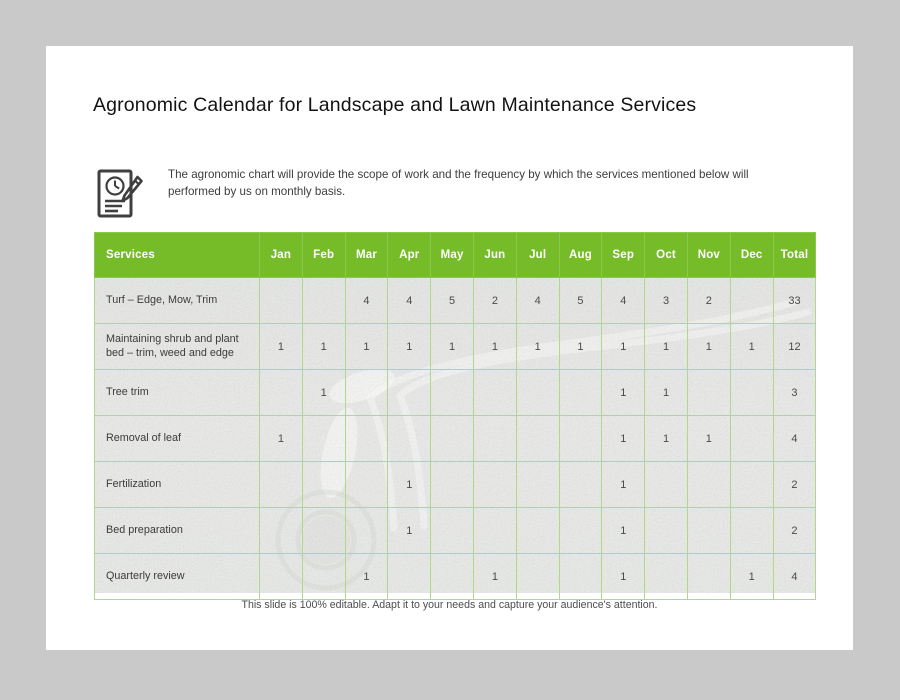  I want to click on column-header-apr: Apr, so click(409, 255).